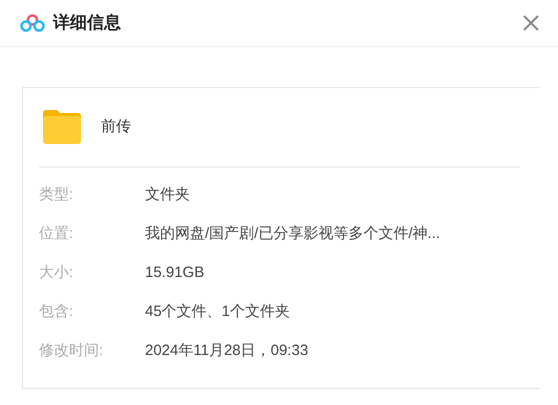 The width and height of the screenshot is (558, 405). I want to click on field-label: 修改时间:, so click(71, 351).